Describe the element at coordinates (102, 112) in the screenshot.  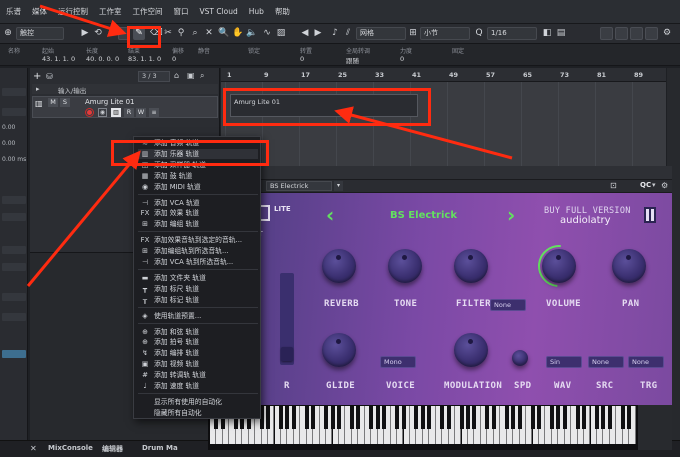
I see `monitor-icon: ◉` at that location.